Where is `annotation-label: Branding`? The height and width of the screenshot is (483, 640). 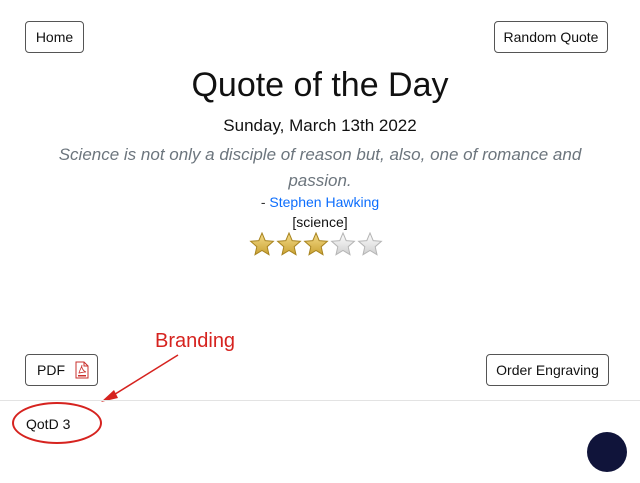
annotation-label: Branding is located at coordinates (195, 341).